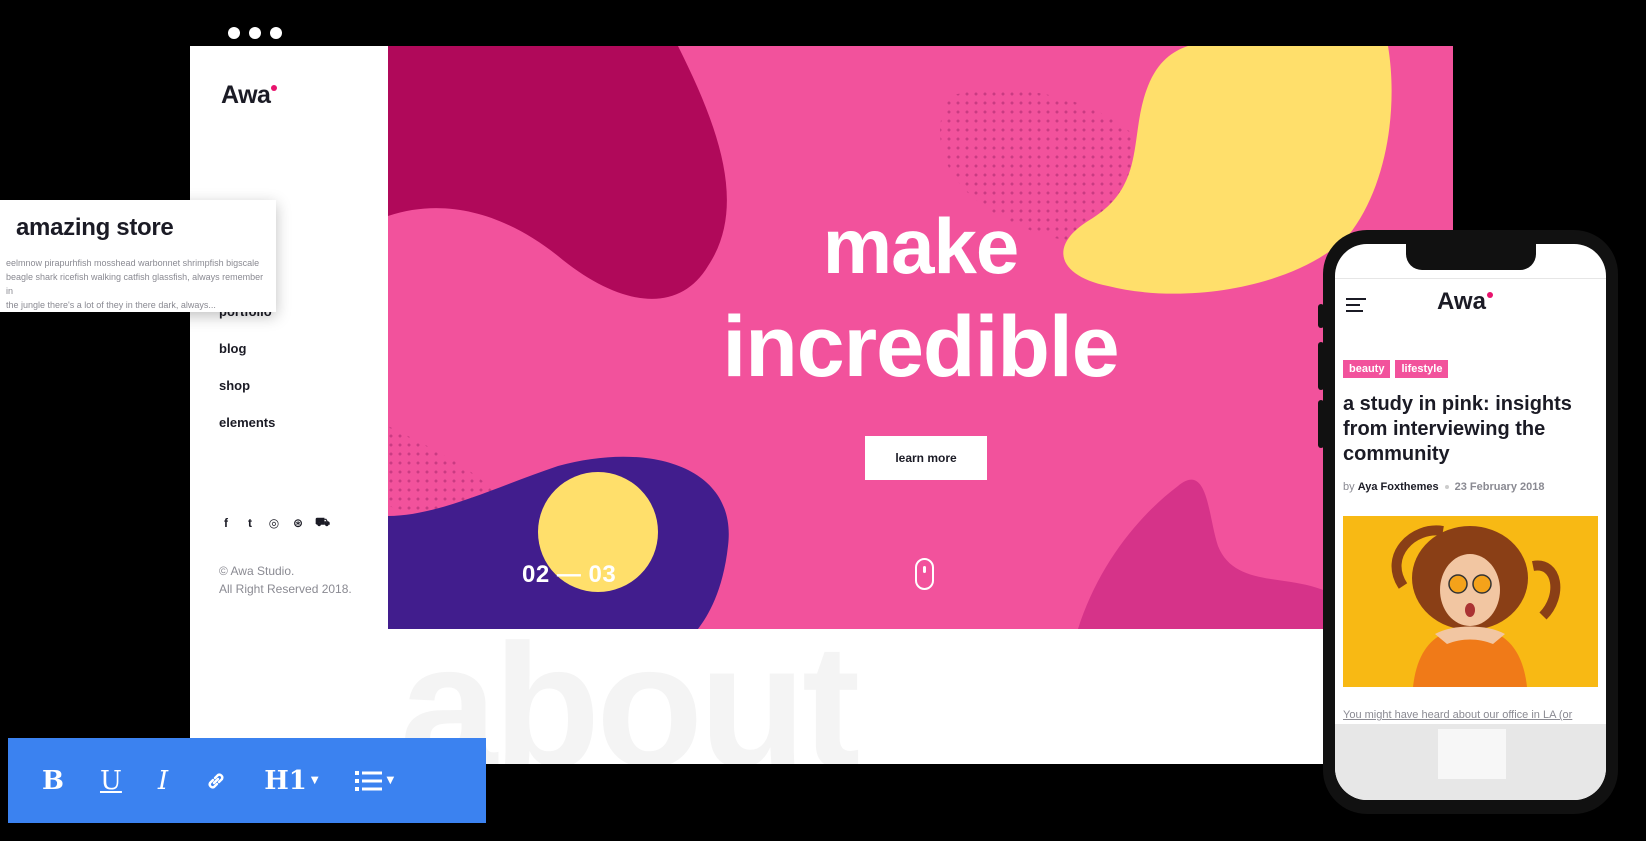 The height and width of the screenshot is (841, 1646). What do you see at coordinates (1470, 278) in the screenshot?
I see `divider` at bounding box center [1470, 278].